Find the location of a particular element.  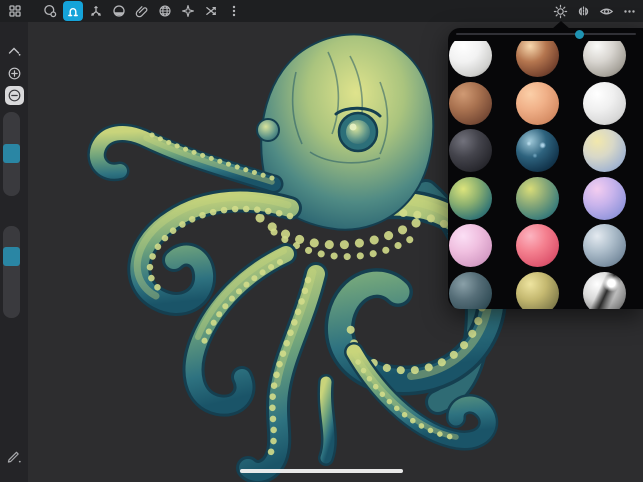

render-settings-sun-icon is located at coordinates (560, 11).